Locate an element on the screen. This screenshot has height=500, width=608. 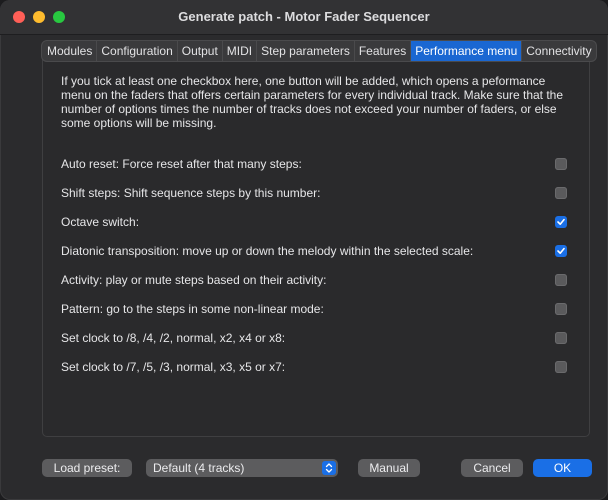
auto-reset-checkbox is located at coordinates (561, 164).